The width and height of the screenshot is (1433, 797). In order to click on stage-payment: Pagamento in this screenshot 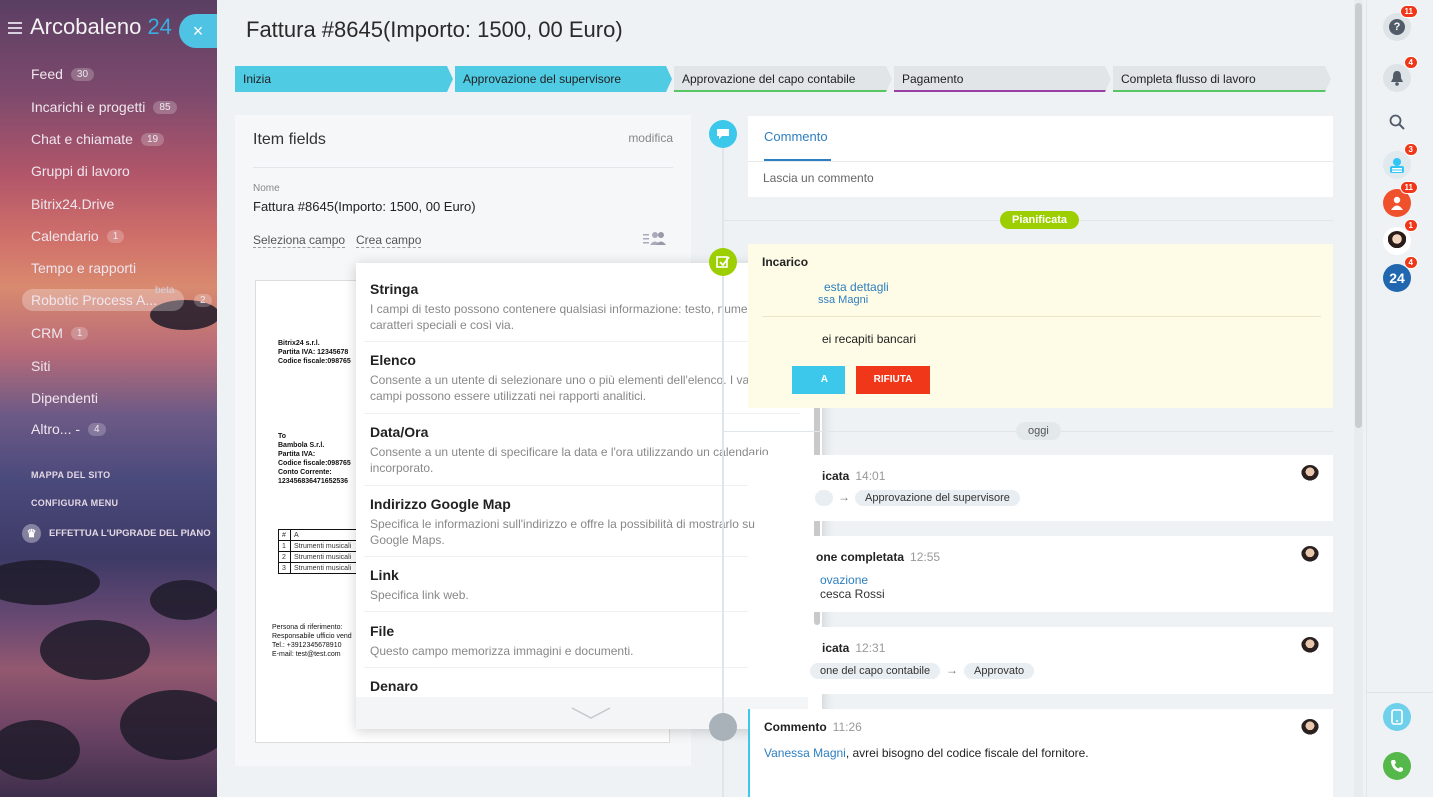, I will do `click(1002, 79)`.